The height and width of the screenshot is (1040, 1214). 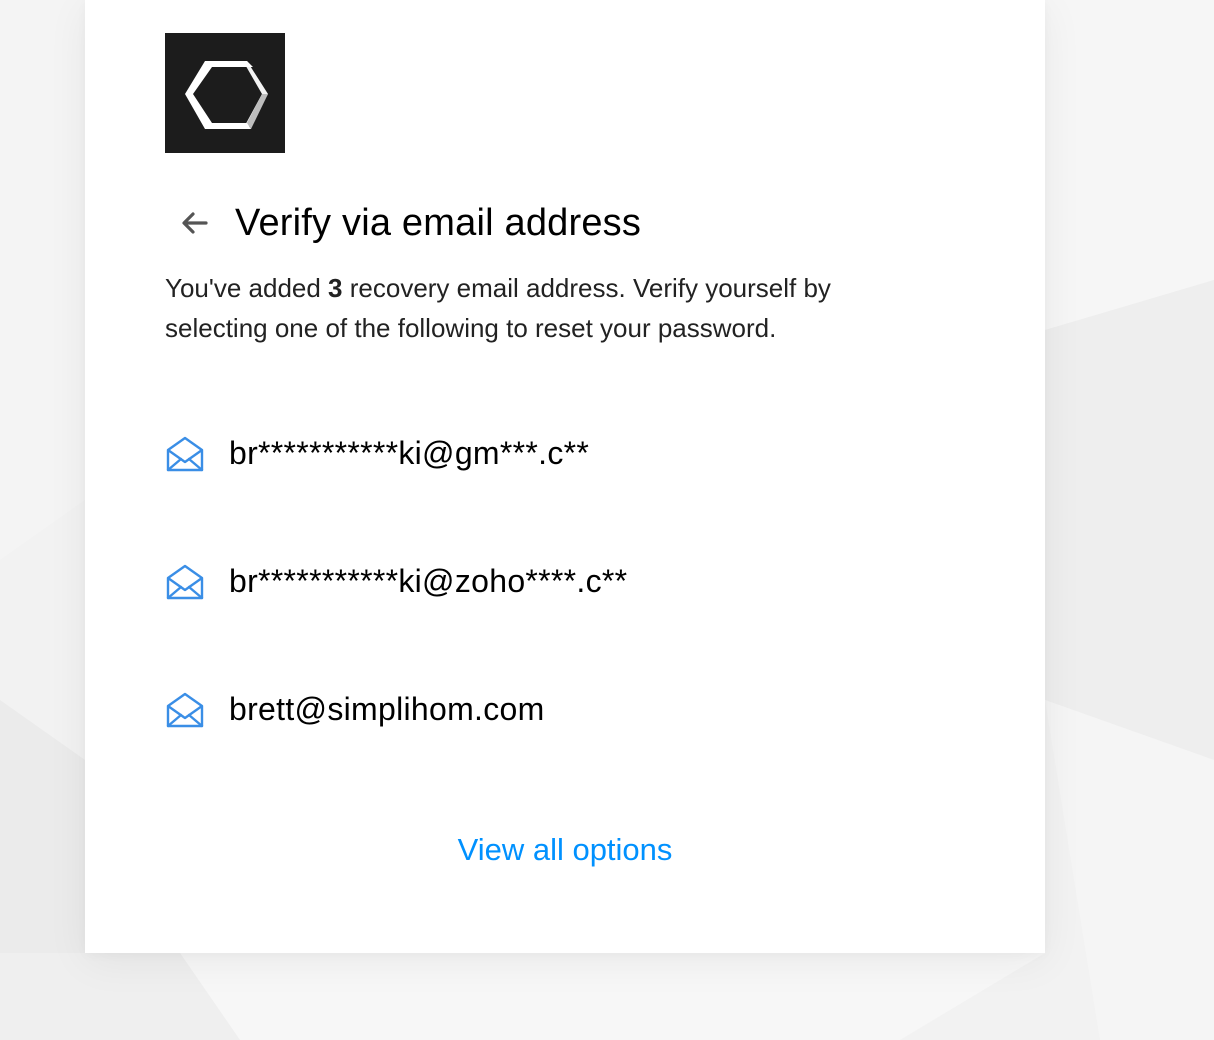 I want to click on back-button, so click(x=195, y=223).